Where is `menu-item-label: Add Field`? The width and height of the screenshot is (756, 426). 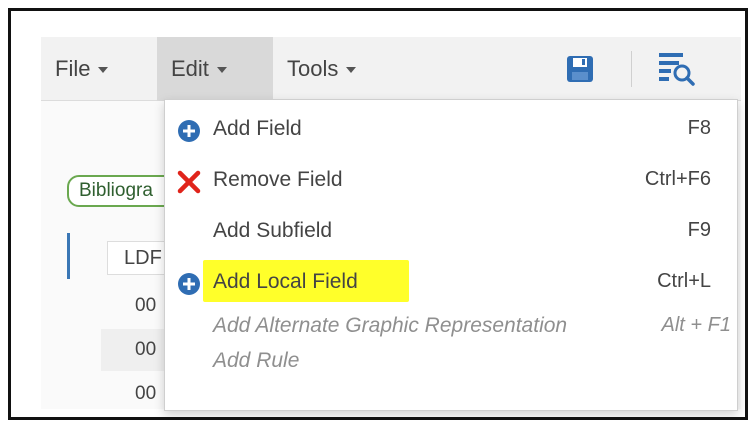
menu-item-label: Add Field is located at coordinates (257, 128).